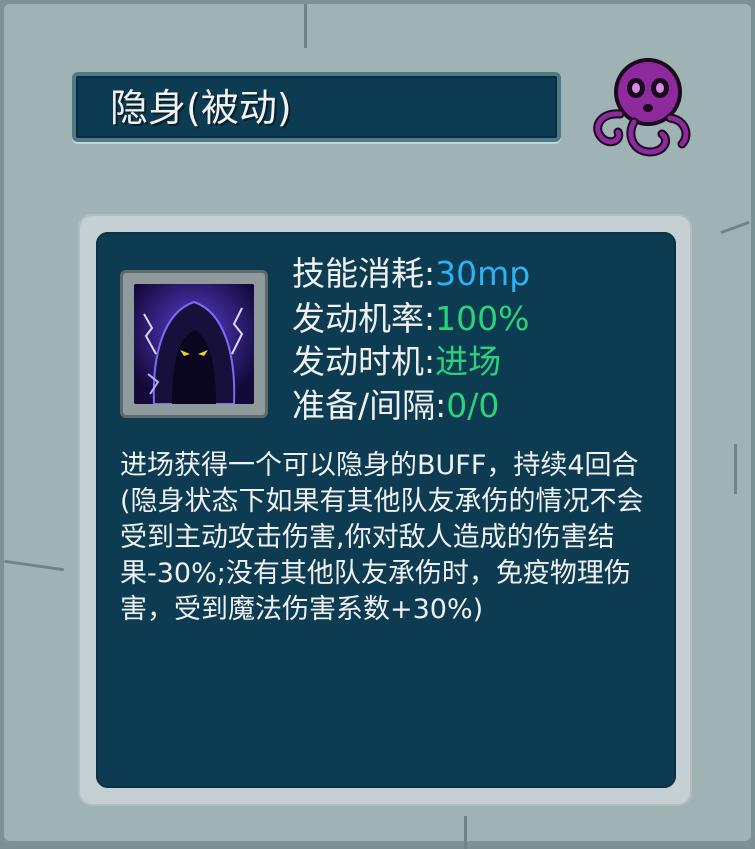  What do you see at coordinates (482, 318) in the screenshot?
I see `stat-value: 100%` at bounding box center [482, 318].